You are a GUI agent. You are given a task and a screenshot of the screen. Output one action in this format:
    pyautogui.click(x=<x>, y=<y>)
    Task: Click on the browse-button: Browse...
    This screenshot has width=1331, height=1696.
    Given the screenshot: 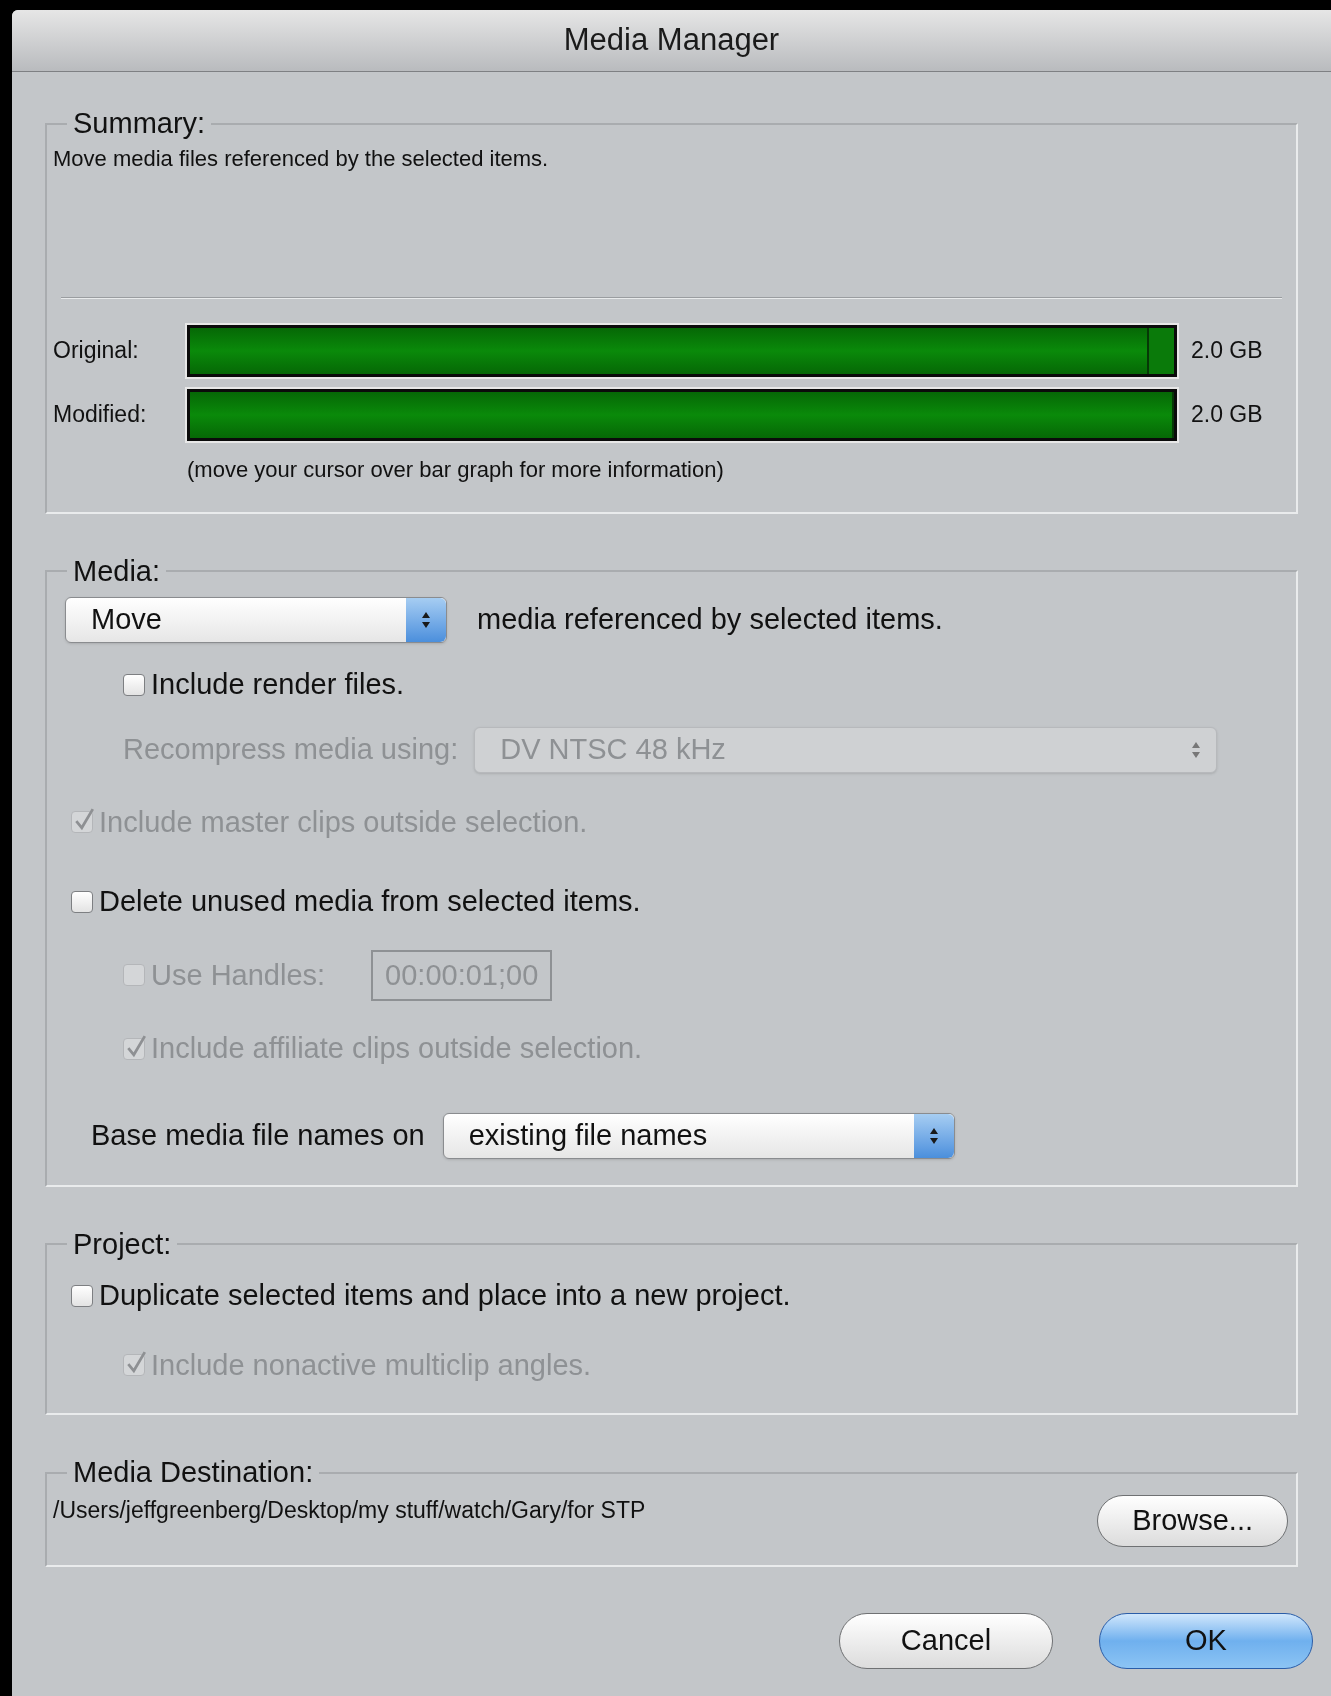 What is the action you would take?
    pyautogui.click(x=1192, y=1520)
    